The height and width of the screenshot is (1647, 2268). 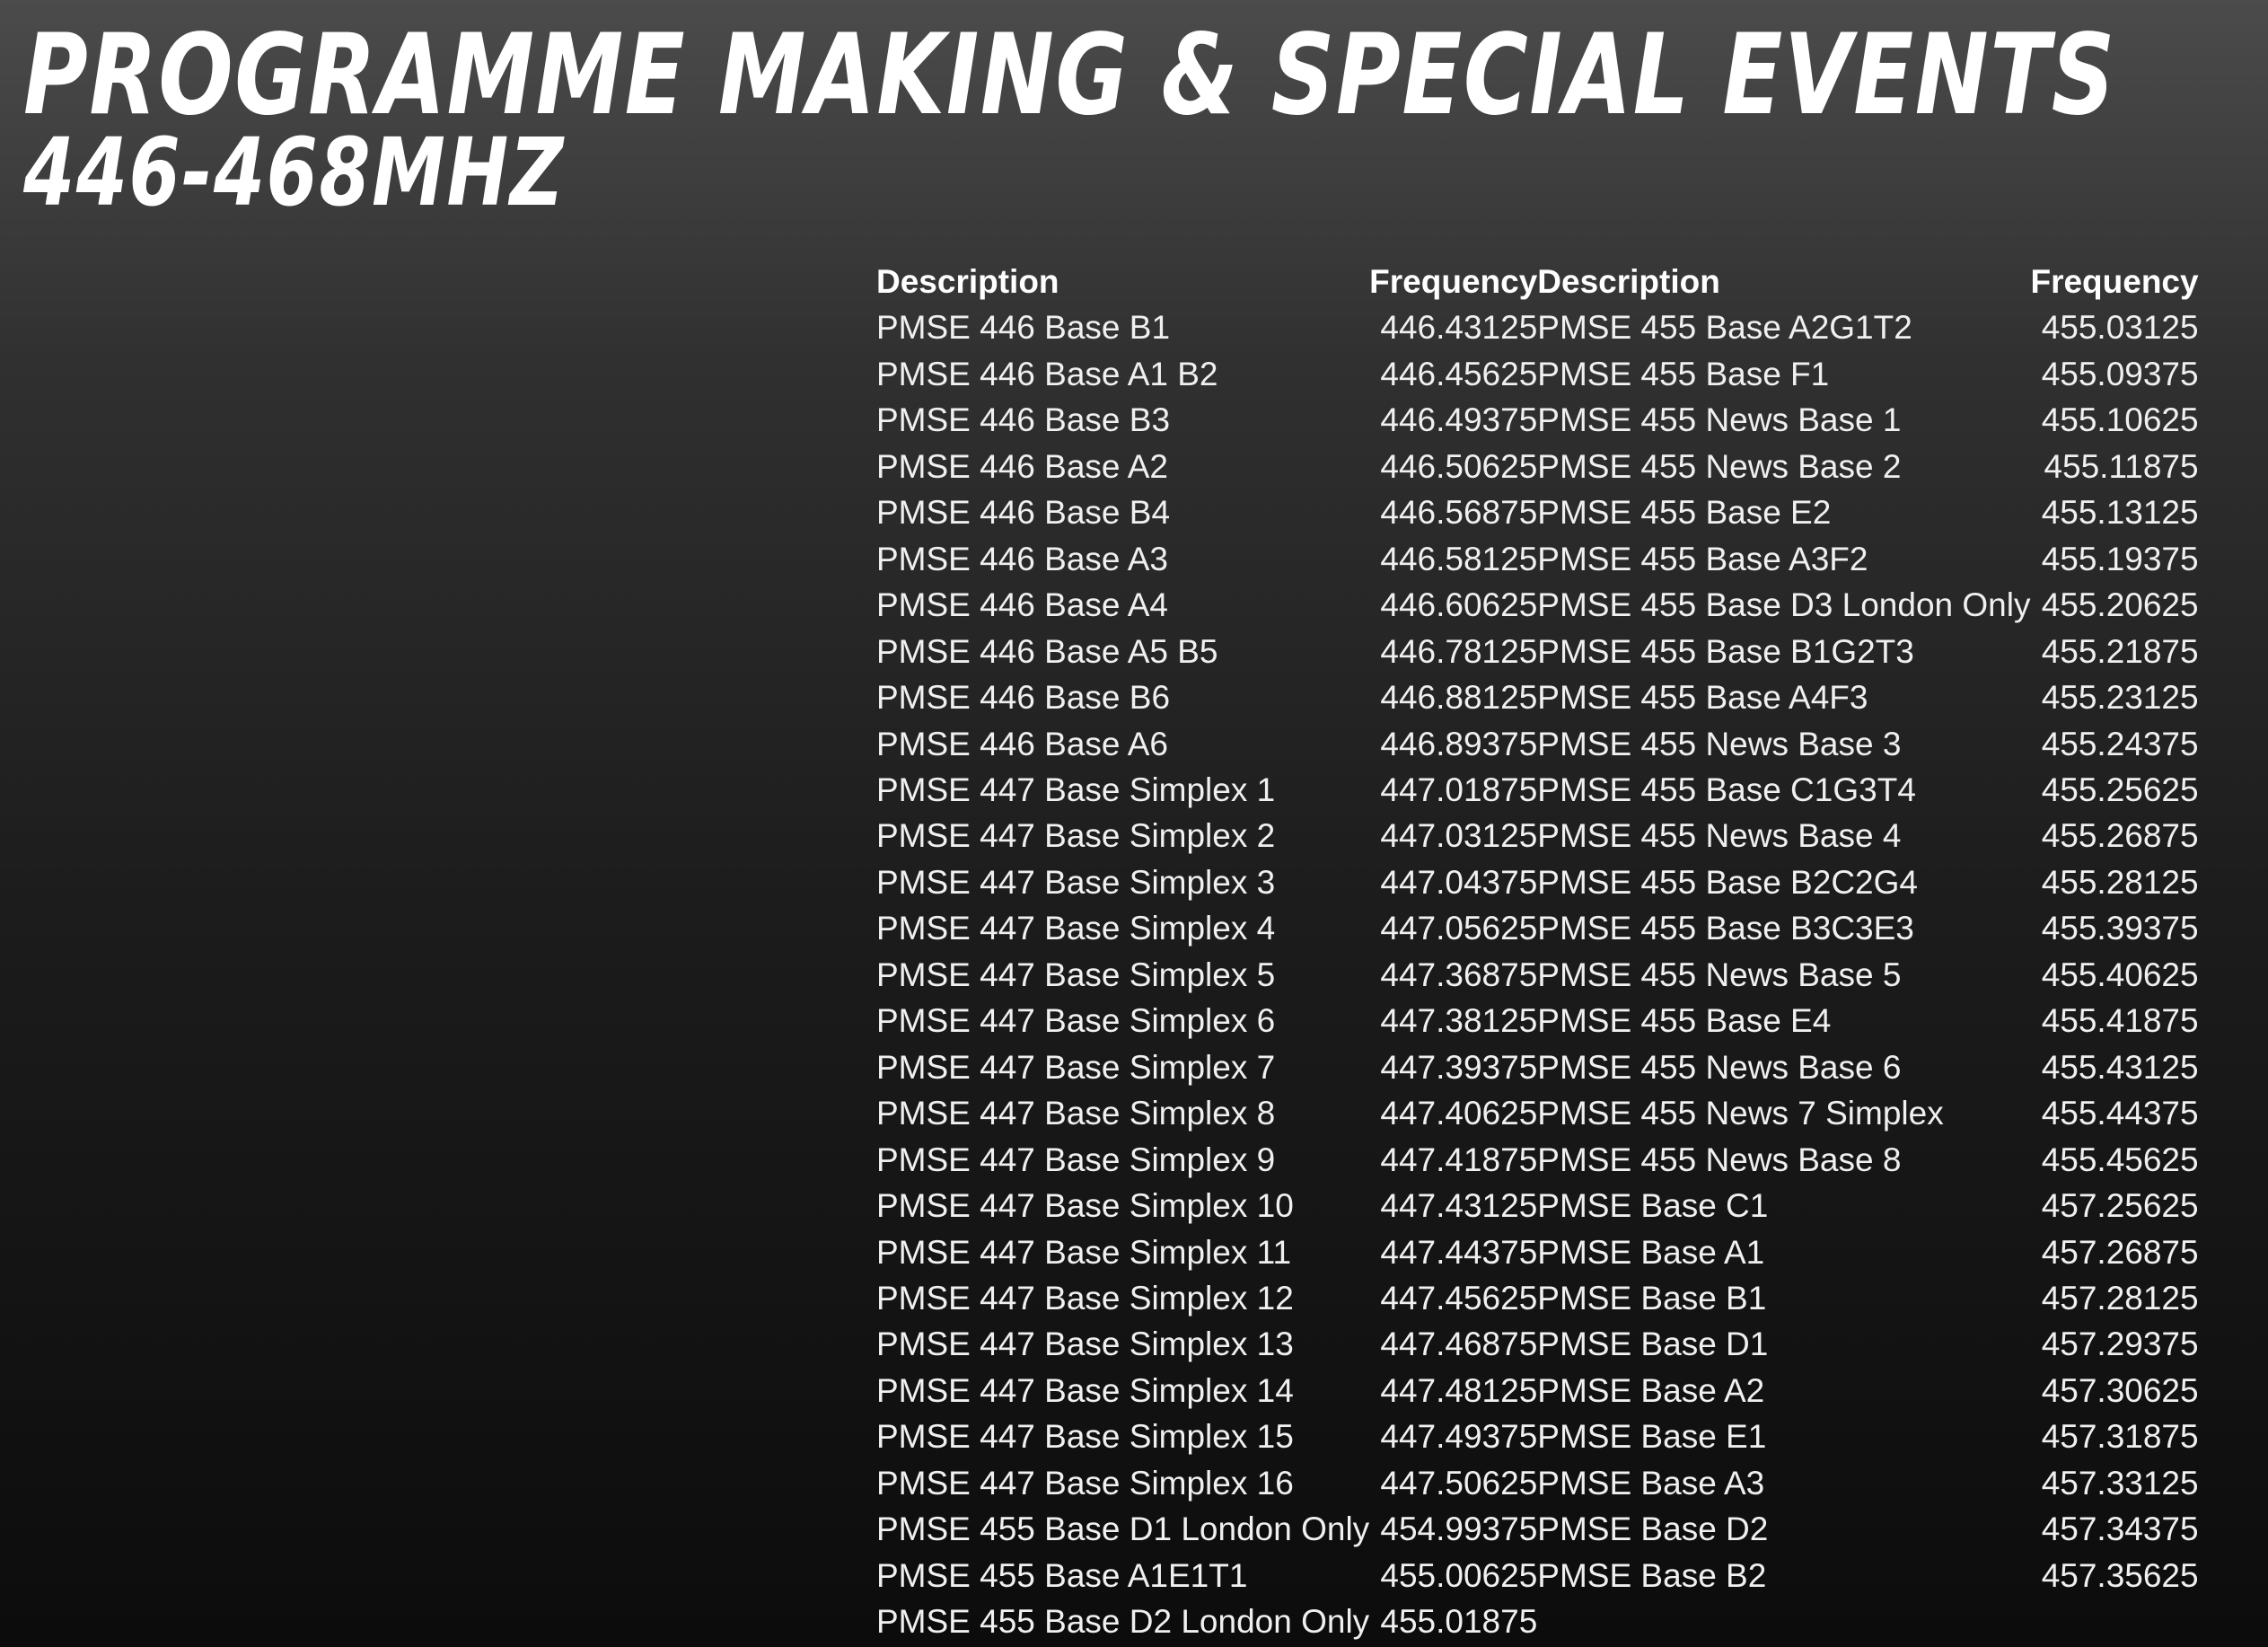 What do you see at coordinates (1459, 789) in the screenshot?
I see `frequency-cell: 447.01875` at bounding box center [1459, 789].